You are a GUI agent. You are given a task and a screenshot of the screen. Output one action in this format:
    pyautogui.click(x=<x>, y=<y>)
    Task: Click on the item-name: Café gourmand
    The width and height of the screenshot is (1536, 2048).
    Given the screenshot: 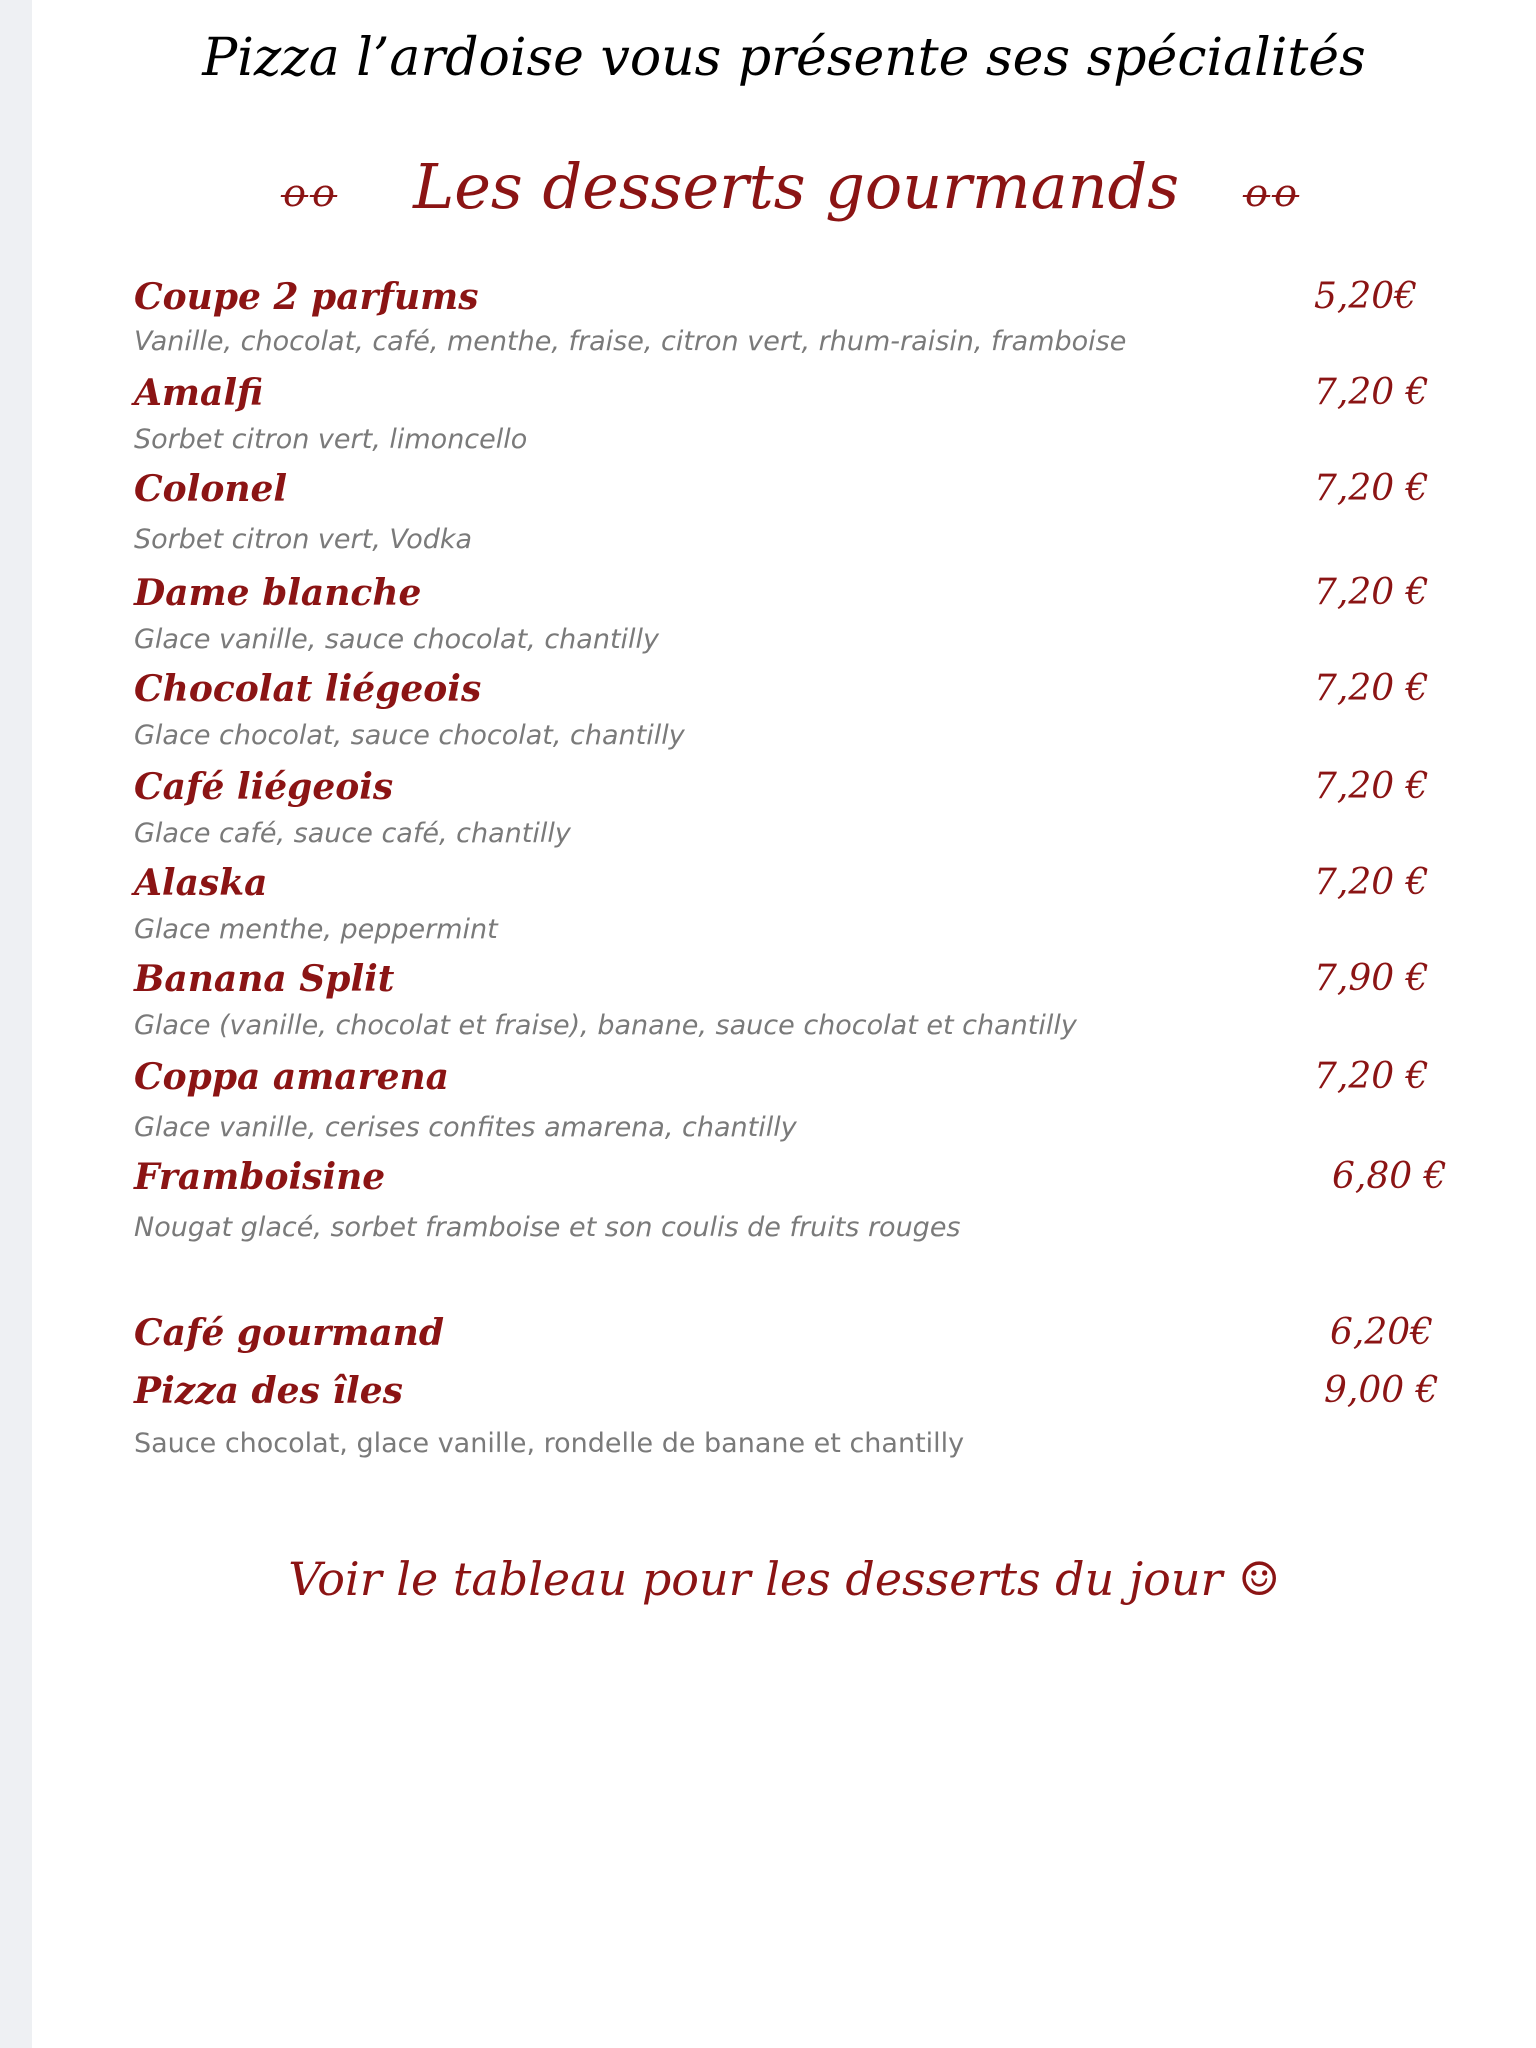 What is the action you would take?
    pyautogui.click(x=289, y=1333)
    